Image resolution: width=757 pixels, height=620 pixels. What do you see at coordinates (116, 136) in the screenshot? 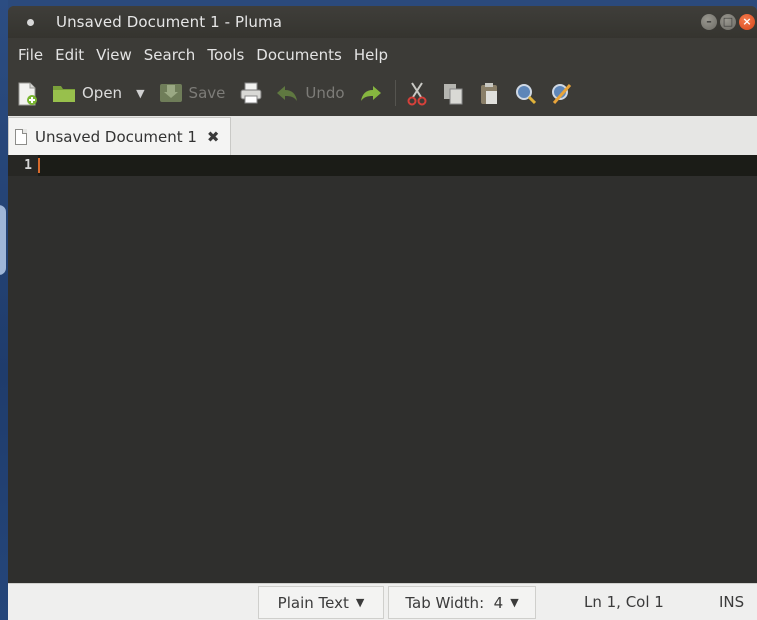
I see `tab-label: Unsaved Document 1` at bounding box center [116, 136].